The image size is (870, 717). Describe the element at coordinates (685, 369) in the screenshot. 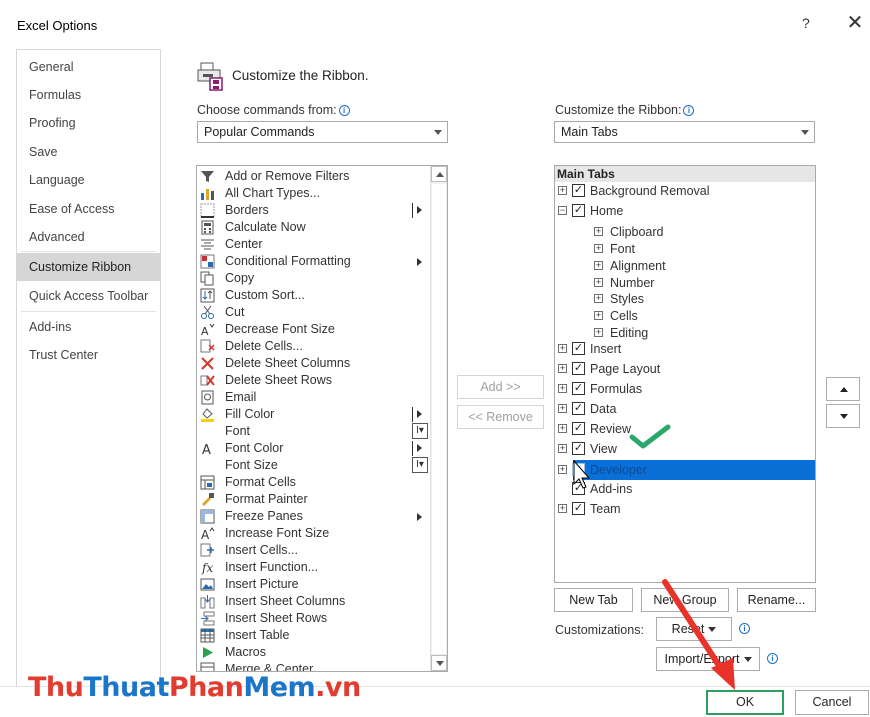

I see `tree-item-page-layout: + ✓ Page Layout` at that location.